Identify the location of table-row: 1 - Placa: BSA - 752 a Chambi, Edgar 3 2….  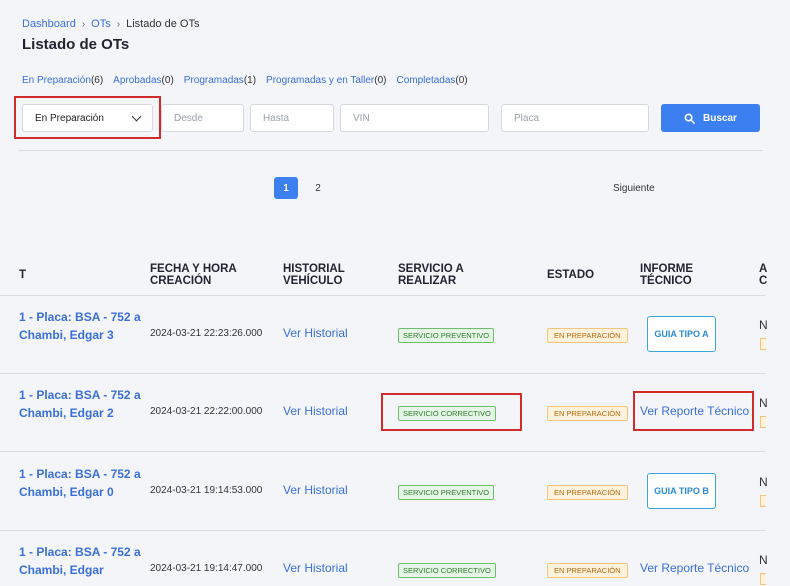
(395, 335).